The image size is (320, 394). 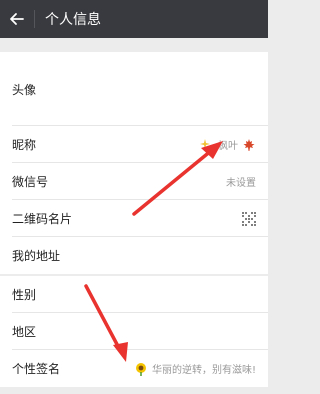 I want to click on region-row: 地区, so click(x=134, y=331).